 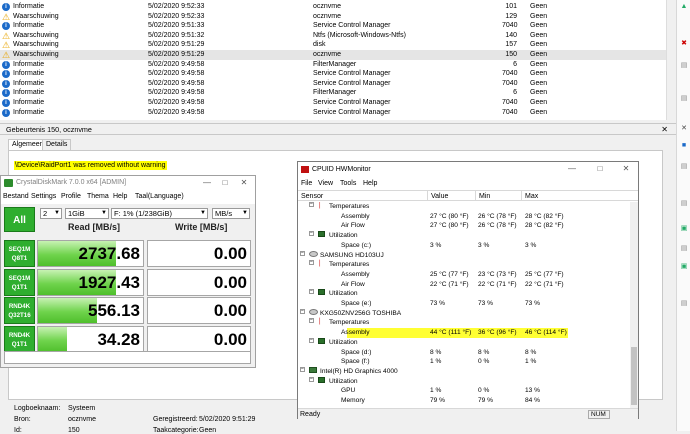 What do you see at coordinates (87, 213) in the screenshot?
I see `size-select: 1GiB ▼` at bounding box center [87, 213].